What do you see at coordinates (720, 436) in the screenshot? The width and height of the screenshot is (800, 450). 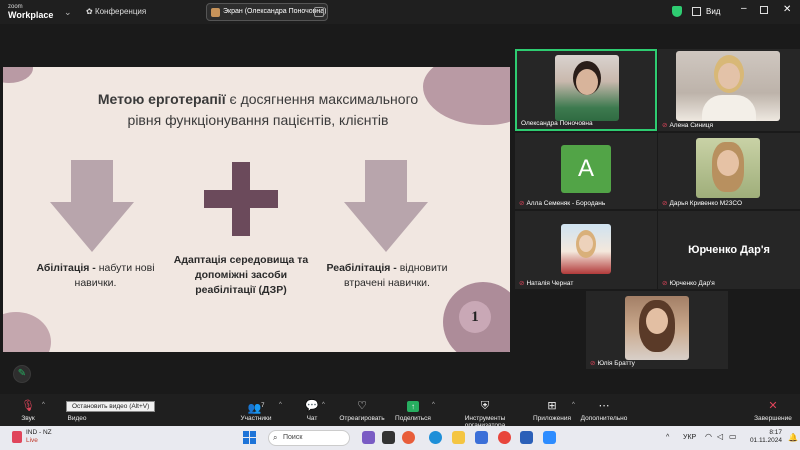 I see `volume-icon: ◁` at bounding box center [720, 436].